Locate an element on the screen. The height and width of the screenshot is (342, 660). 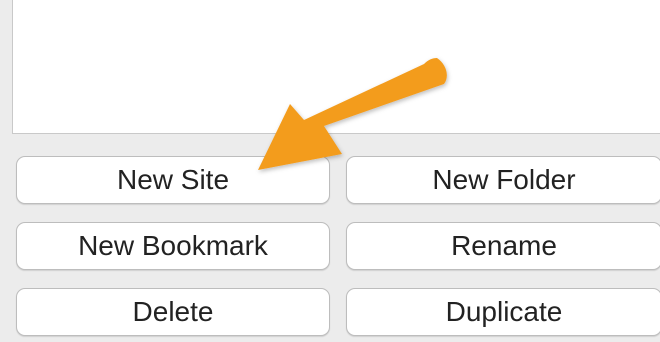
new-bookmark-button: New Bookmark is located at coordinates (173, 246).